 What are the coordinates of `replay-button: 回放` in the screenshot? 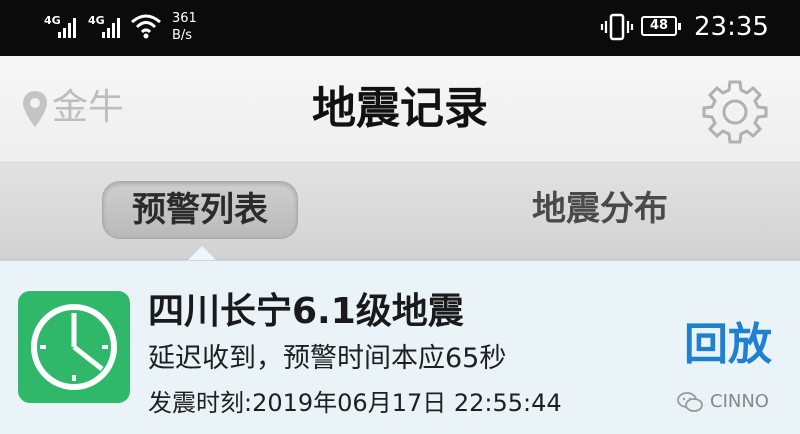 It's located at (728, 345).